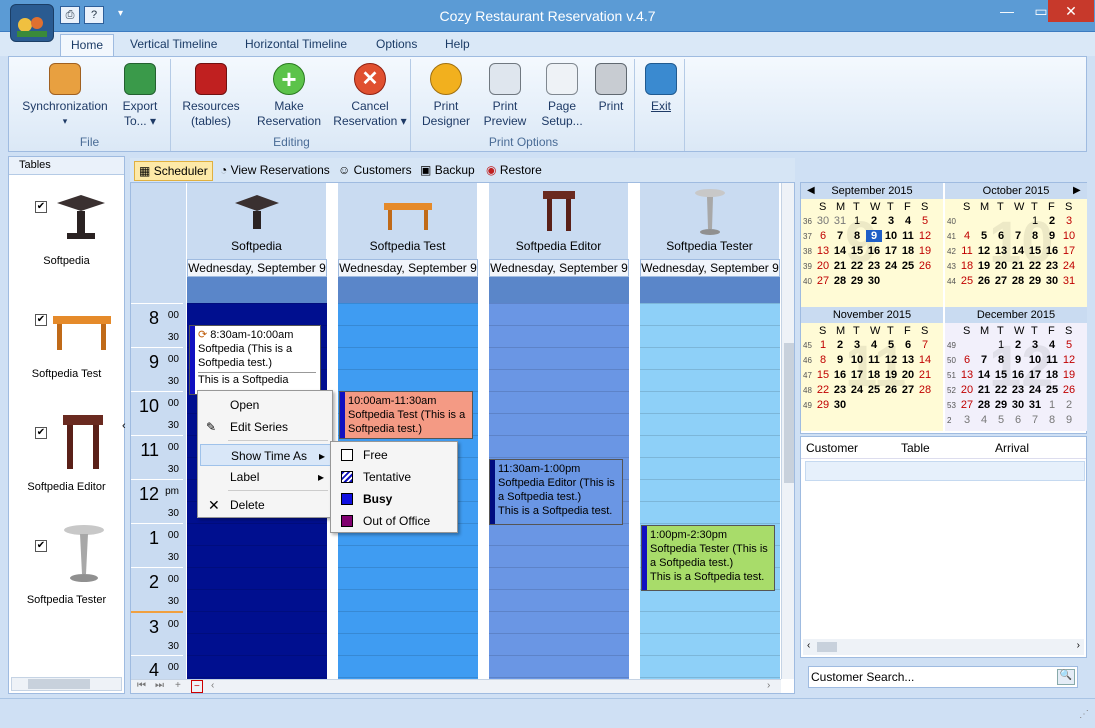 This screenshot has width=1095, height=728. I want to click on tab-help: Help, so click(457, 44).